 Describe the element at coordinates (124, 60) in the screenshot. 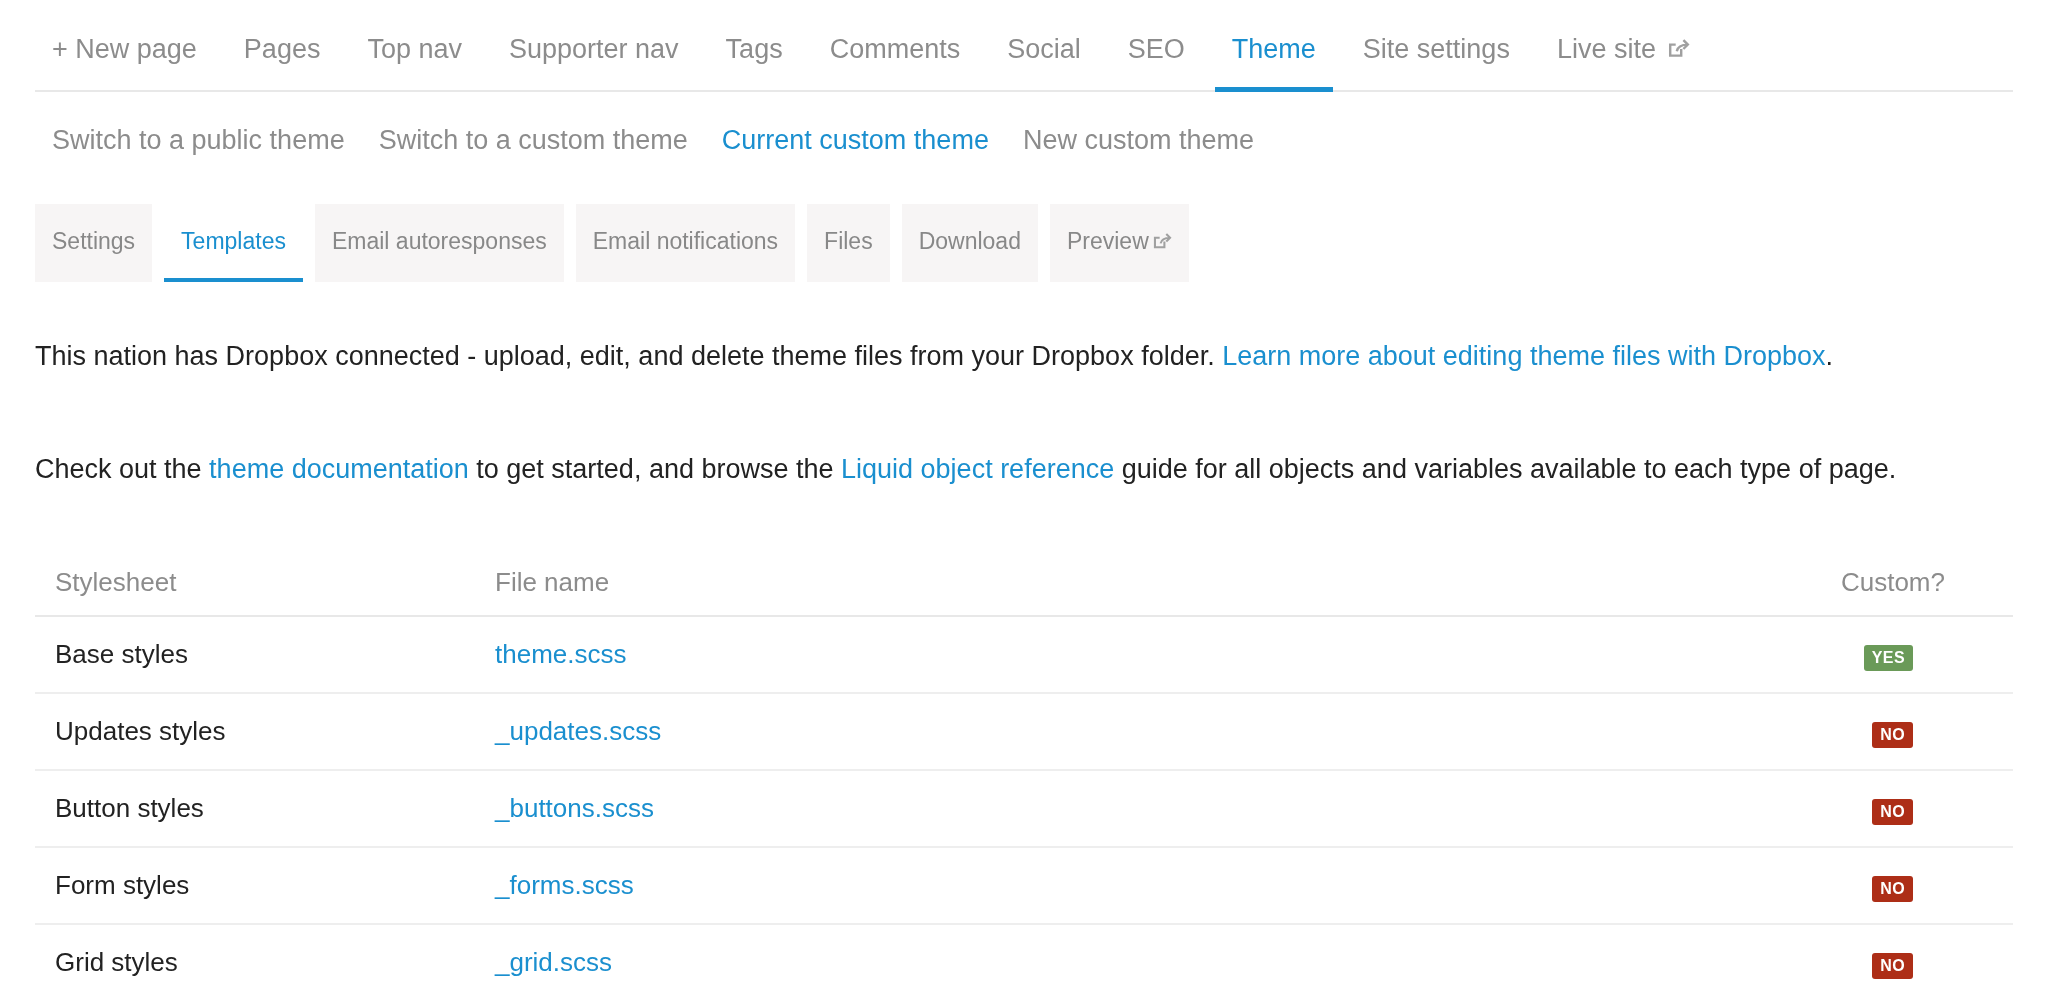

I see `nav-tab: + New page` at that location.